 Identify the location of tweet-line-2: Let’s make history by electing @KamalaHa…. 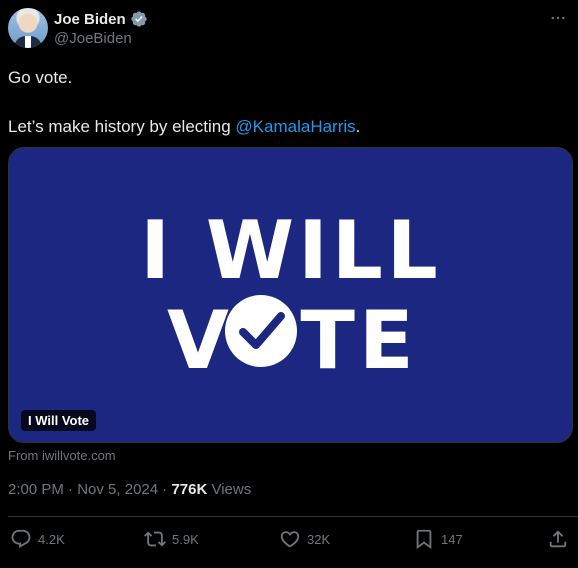
(288, 126).